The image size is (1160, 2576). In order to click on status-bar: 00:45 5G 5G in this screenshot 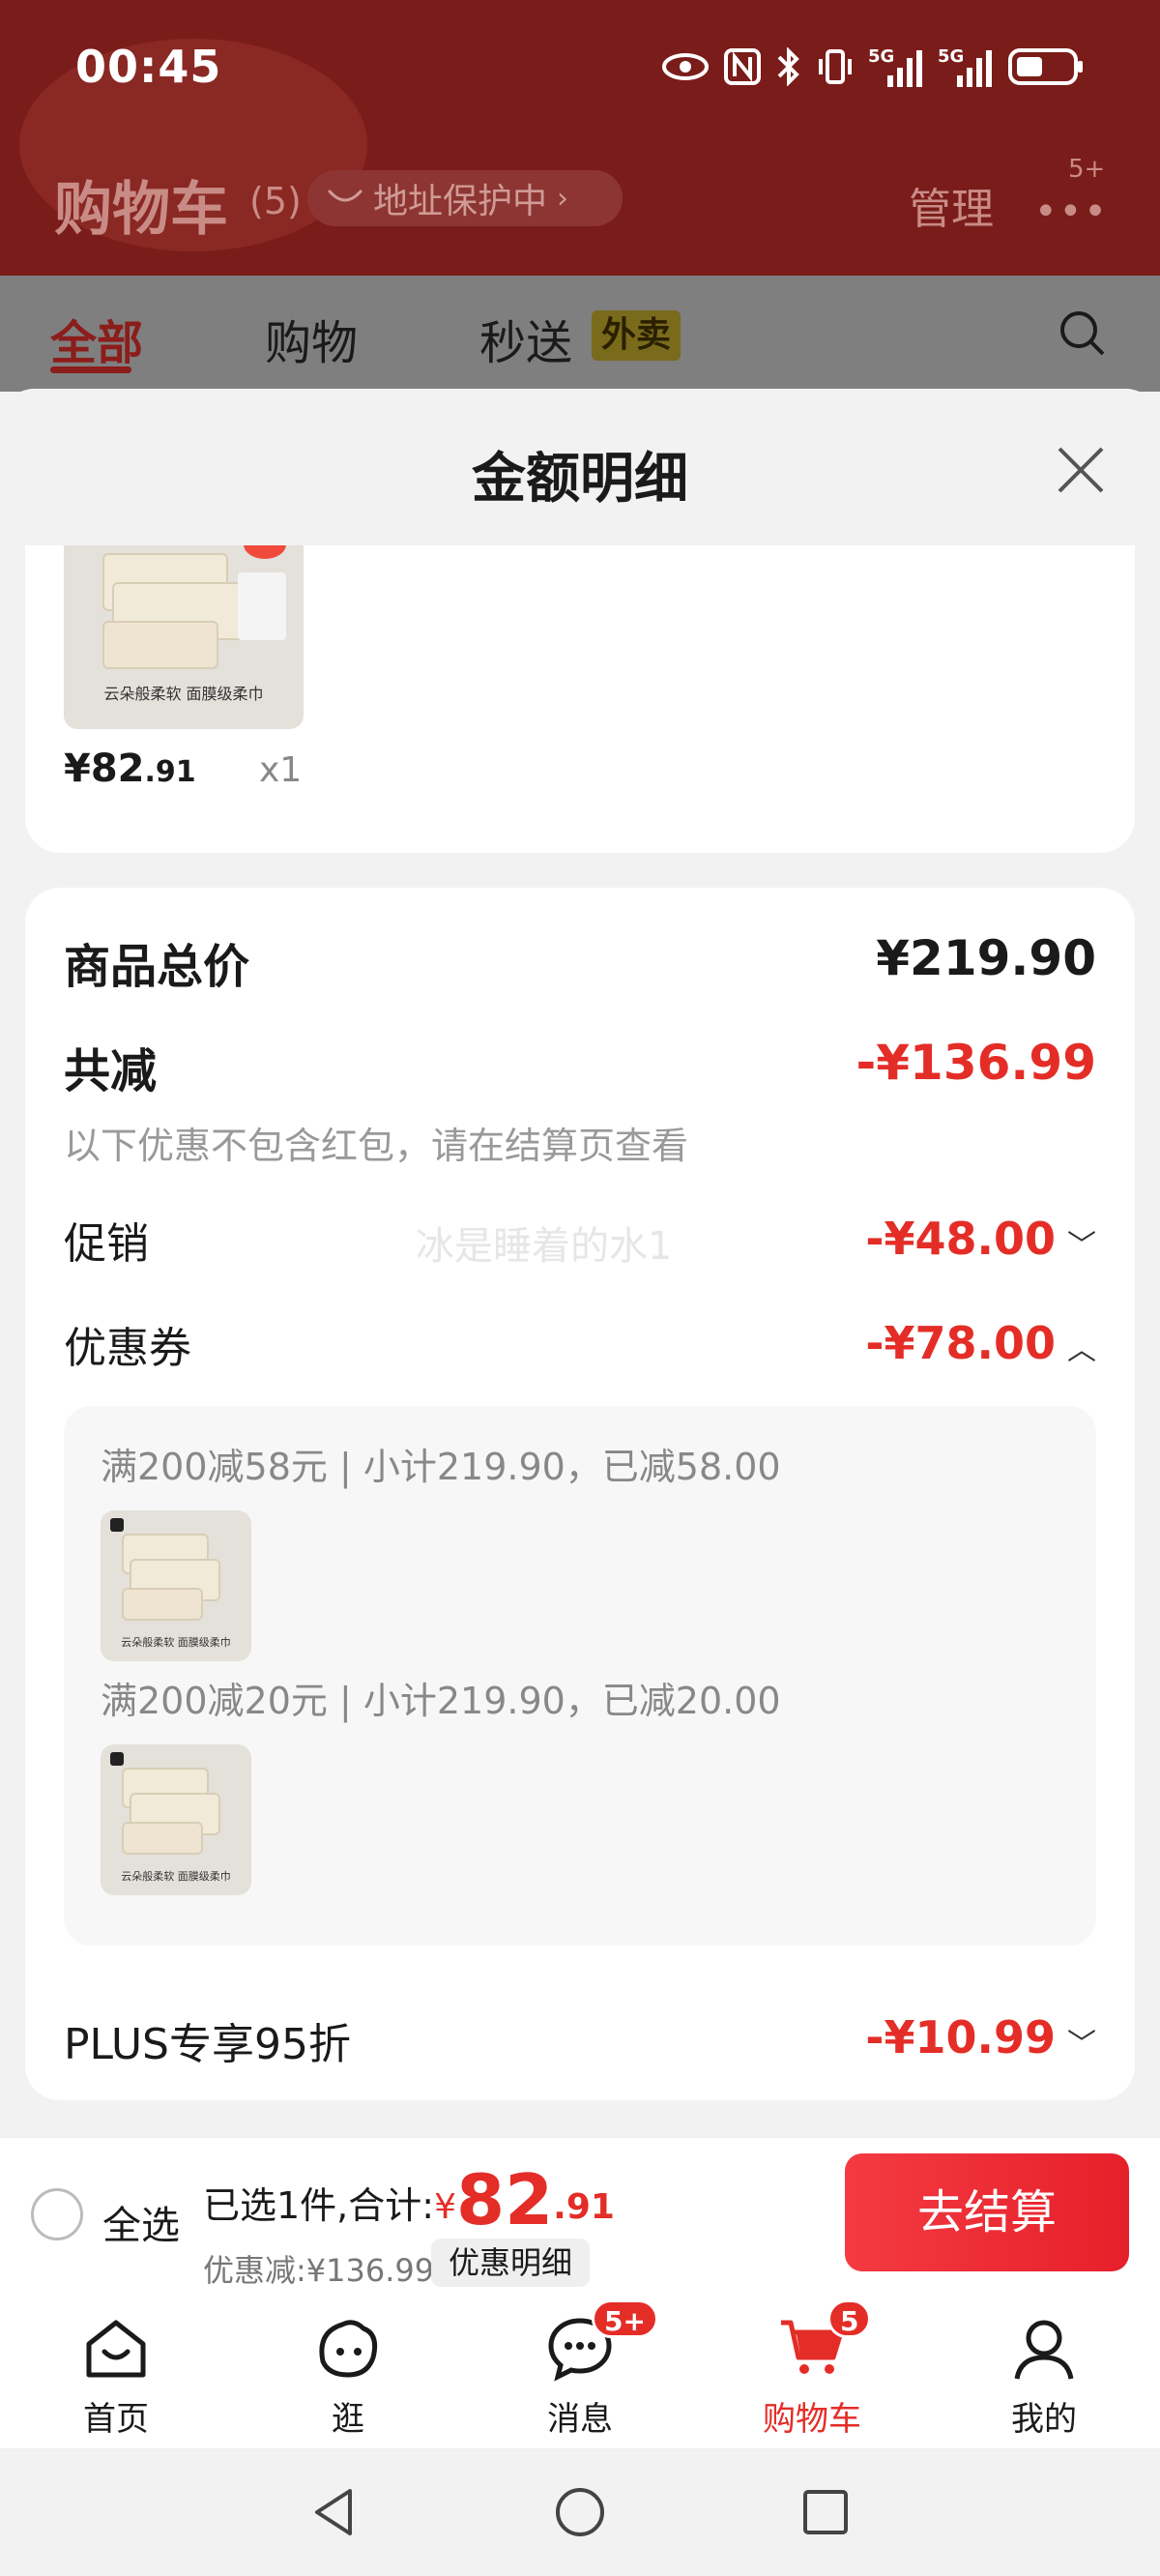, I will do `click(580, 70)`.